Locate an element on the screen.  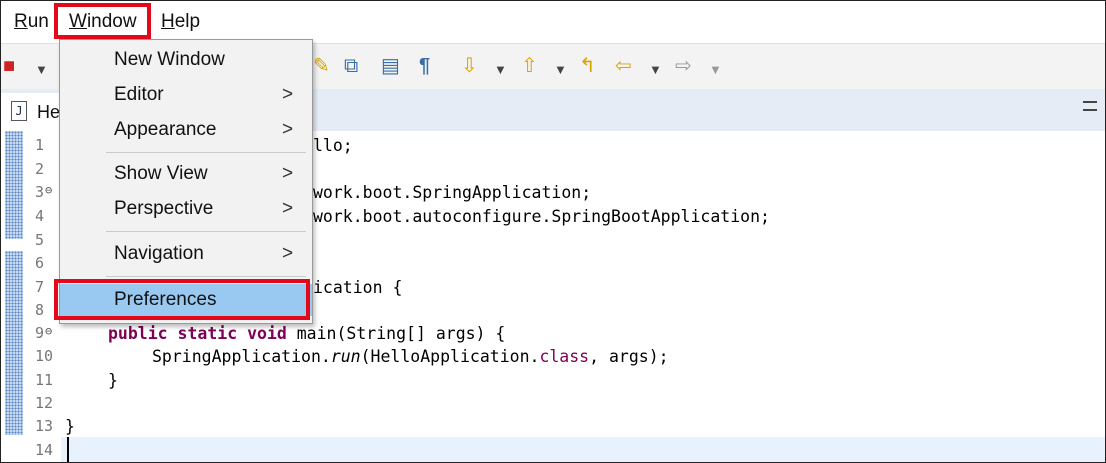
change-bar-top is located at coordinates (14, 185).